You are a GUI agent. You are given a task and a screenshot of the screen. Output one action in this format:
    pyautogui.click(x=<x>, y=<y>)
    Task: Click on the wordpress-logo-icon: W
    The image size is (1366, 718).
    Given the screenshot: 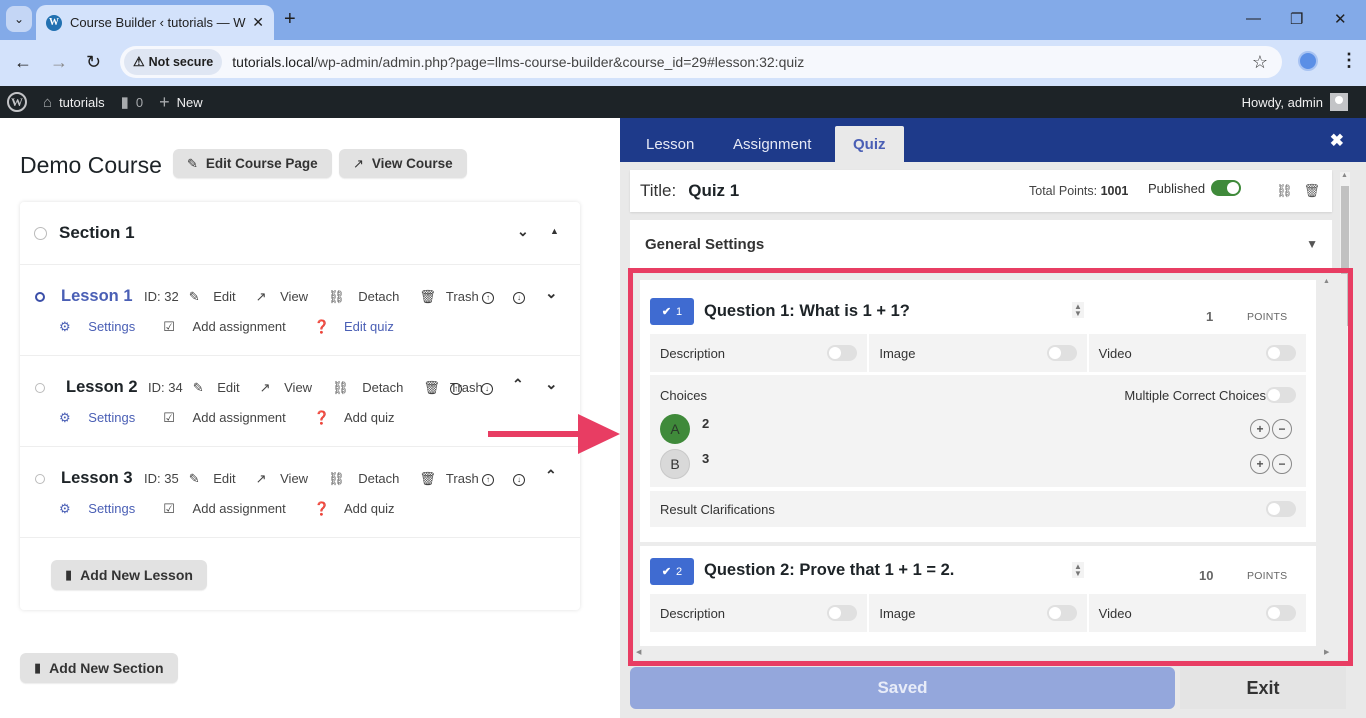 What is the action you would take?
    pyautogui.click(x=17, y=102)
    